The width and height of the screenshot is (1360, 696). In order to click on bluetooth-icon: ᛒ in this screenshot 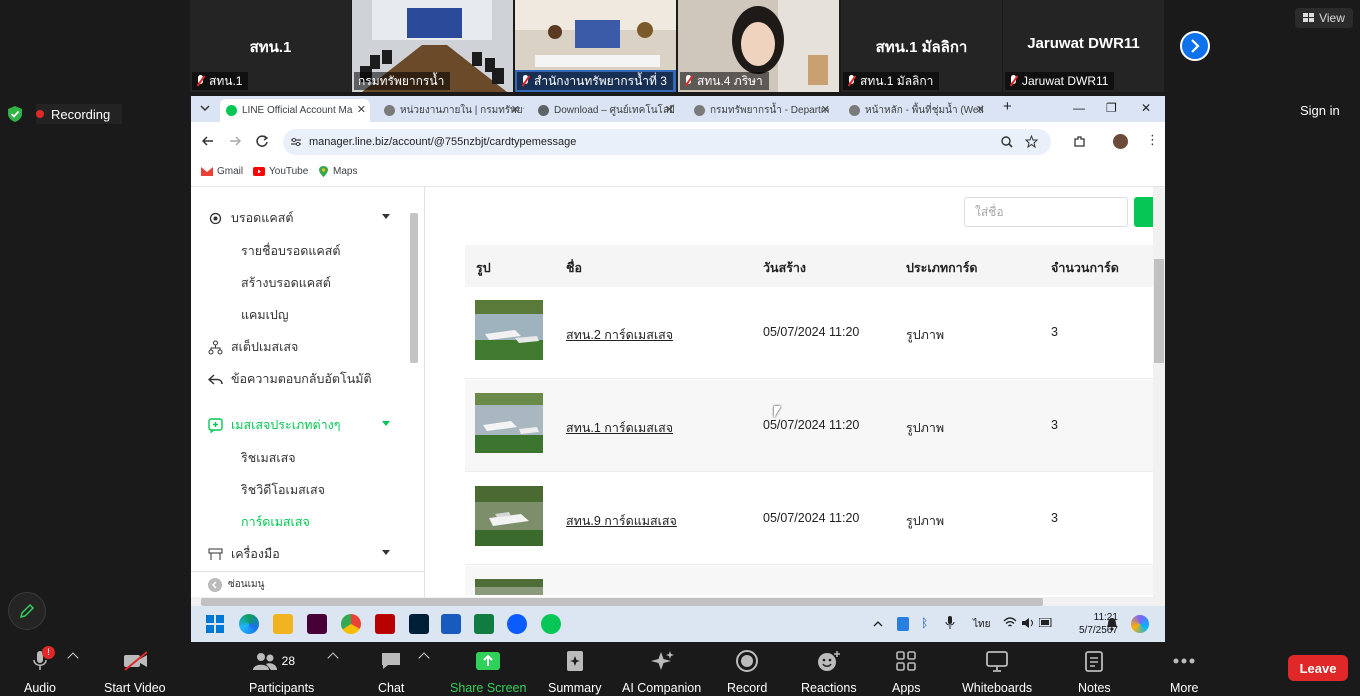, I will do `click(924, 623)`.